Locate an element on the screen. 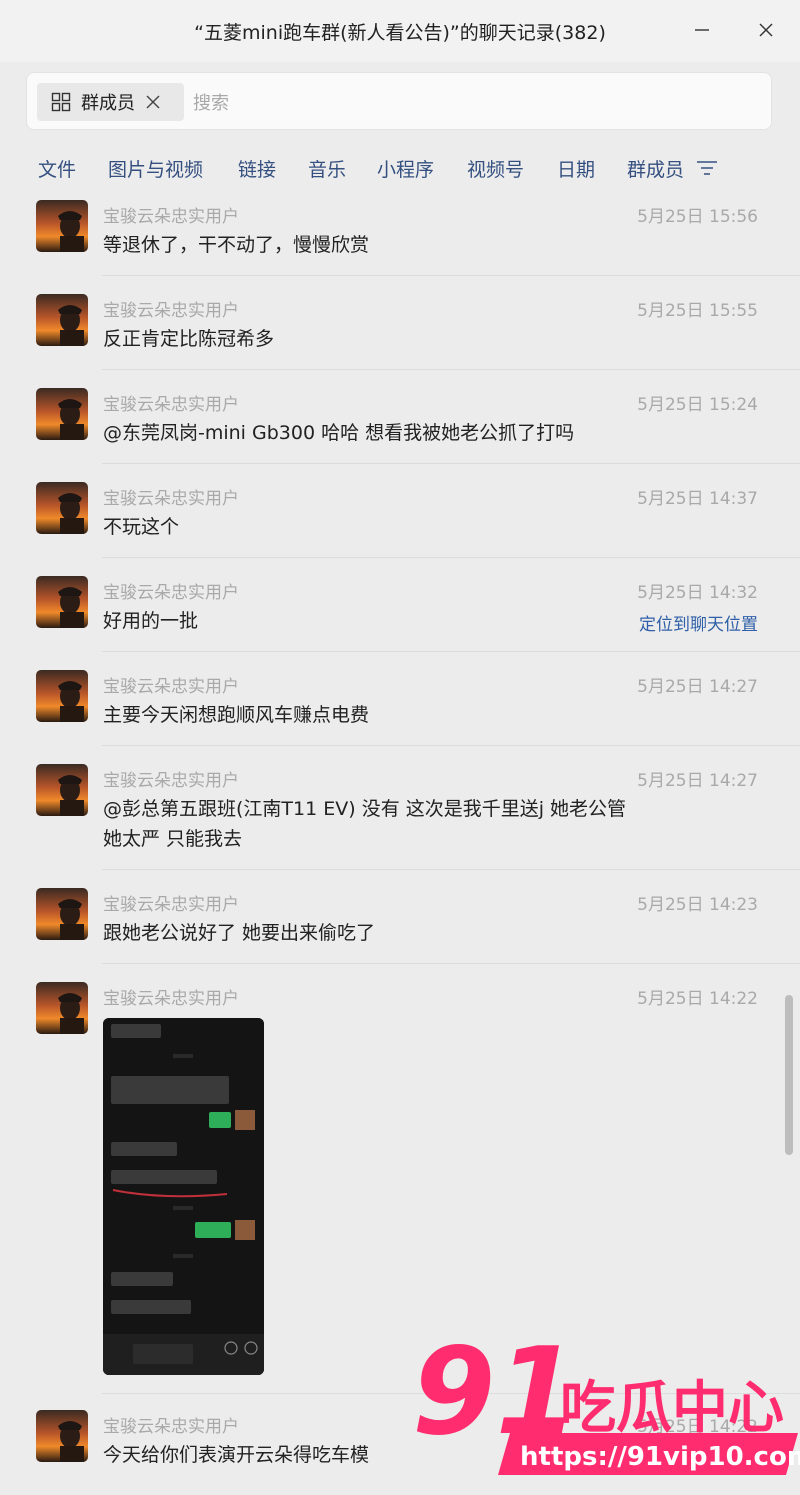 This screenshot has width=800, height=1495. watermark-brand: 吃瓜中心 is located at coordinates (672, 1408).